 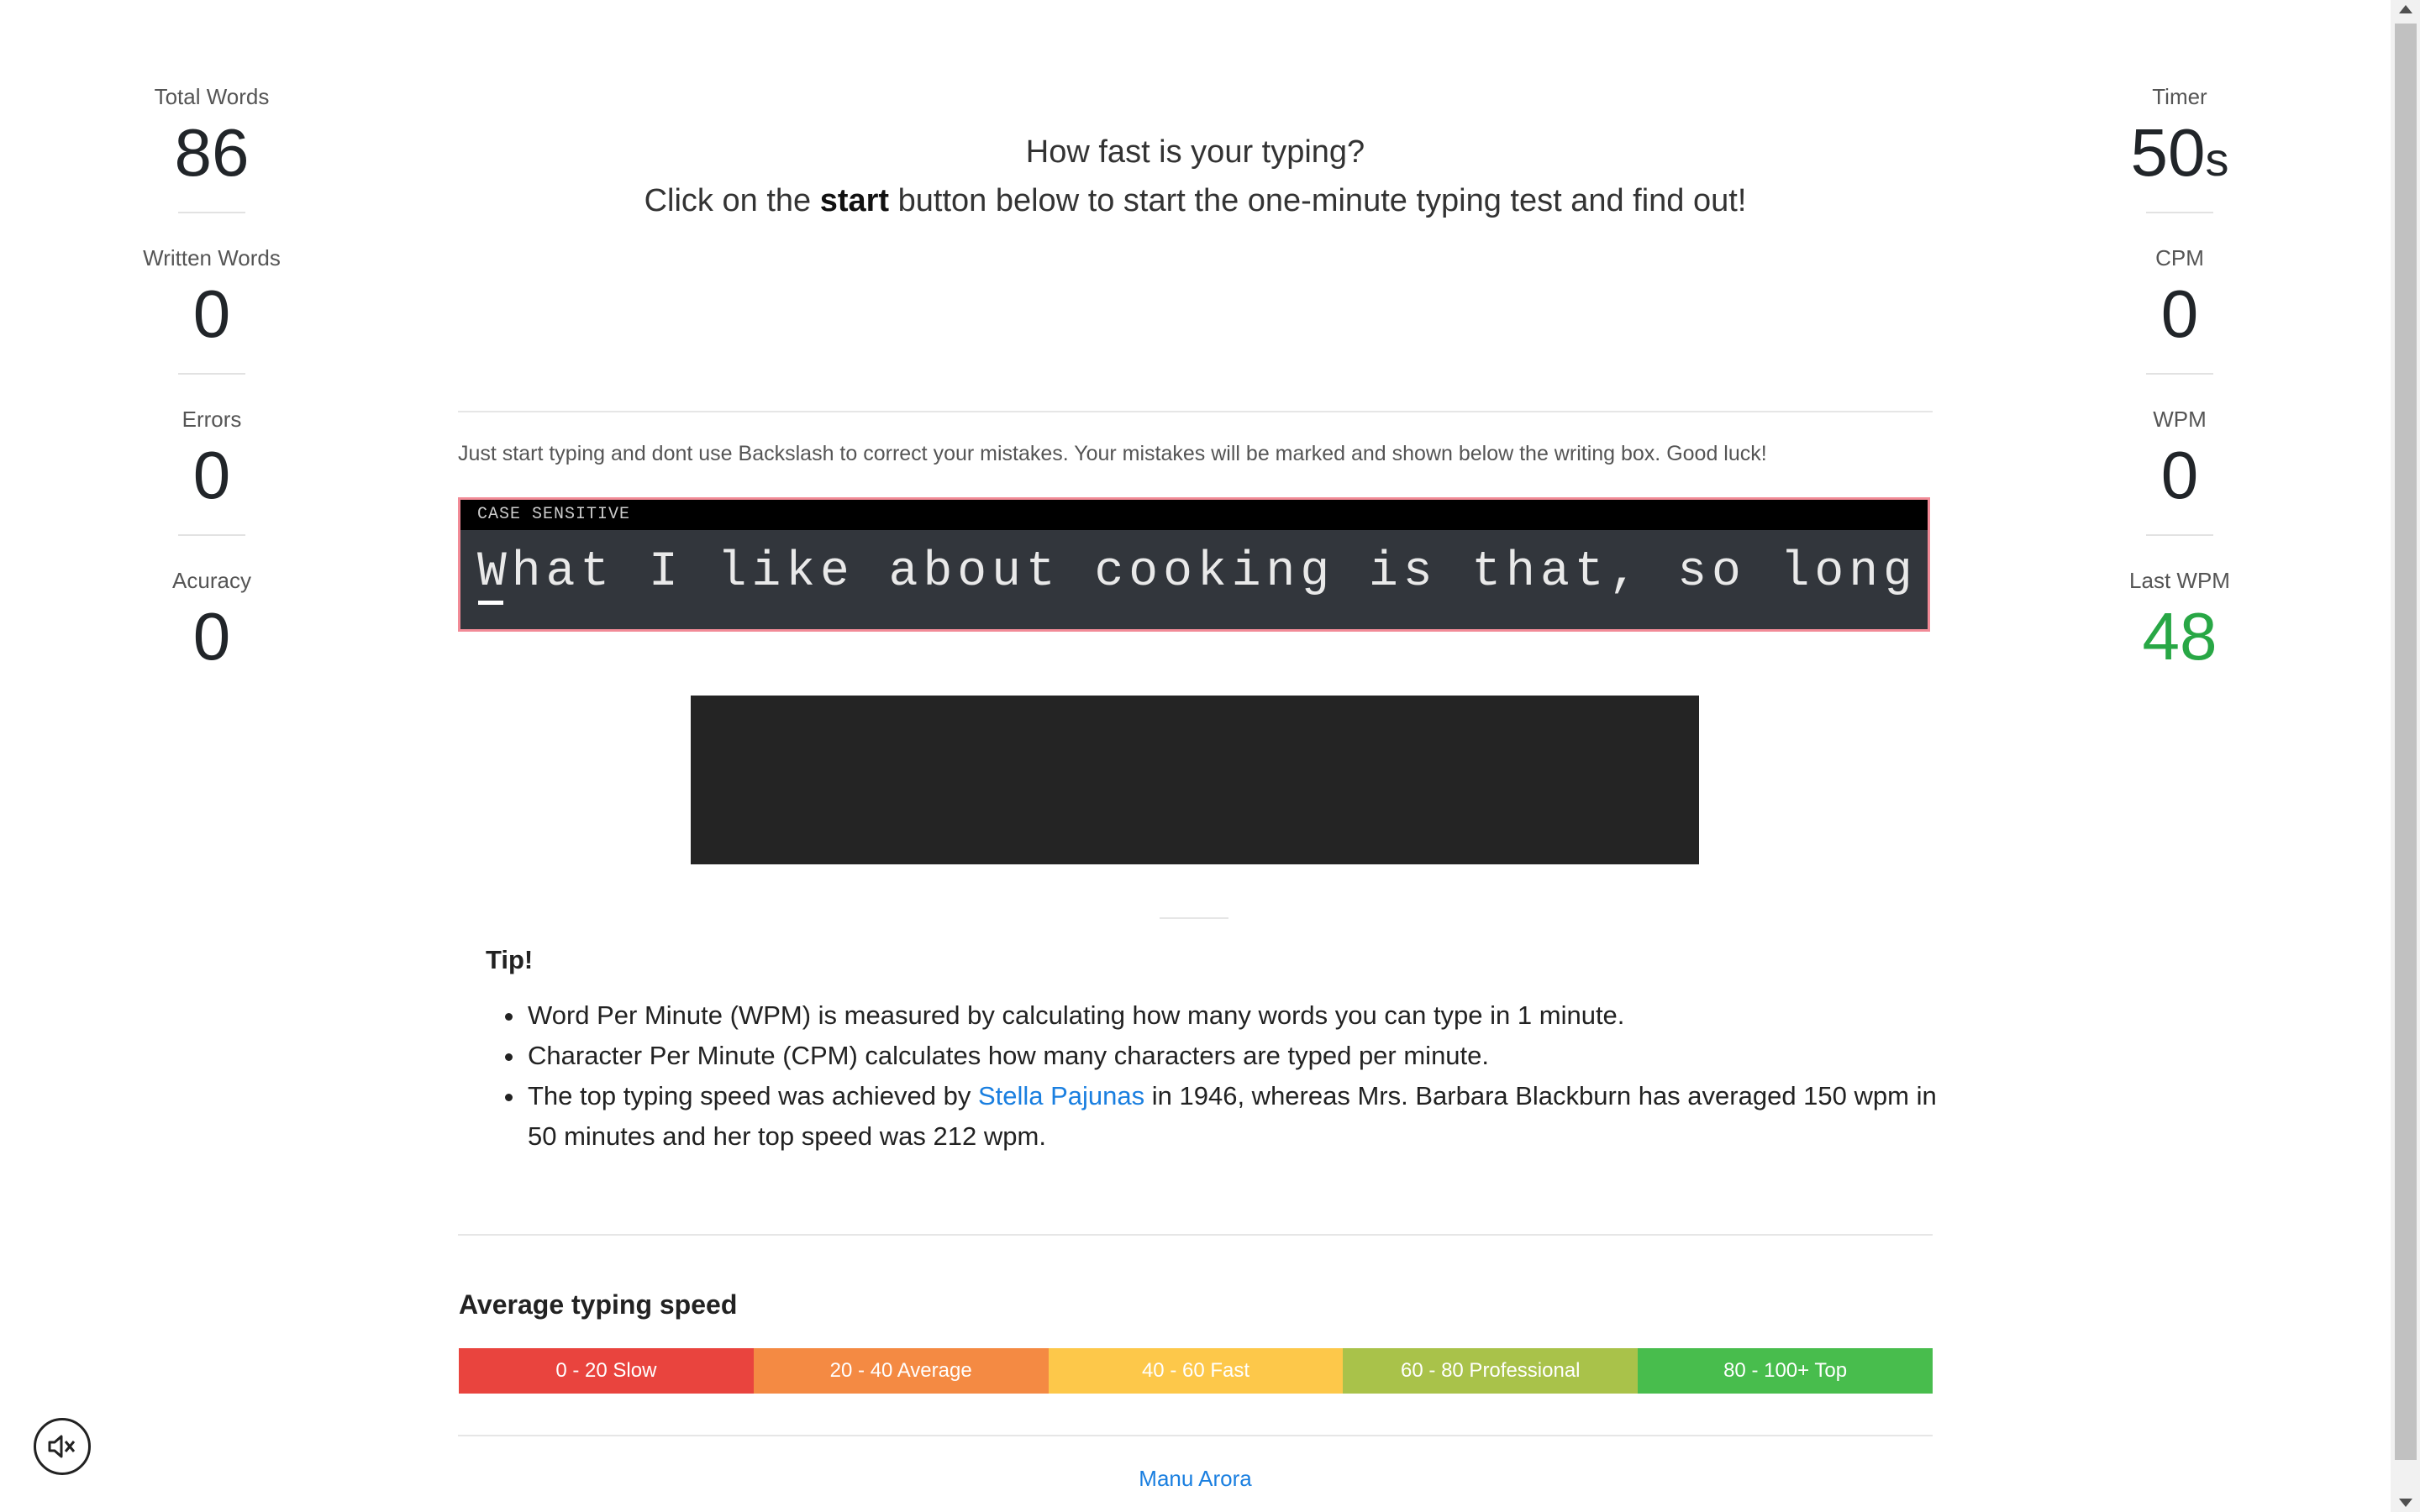 I want to click on right-stats: Timer 50s CPM 0 WPM 0 Last WPM 48, so click(x=2180, y=406).